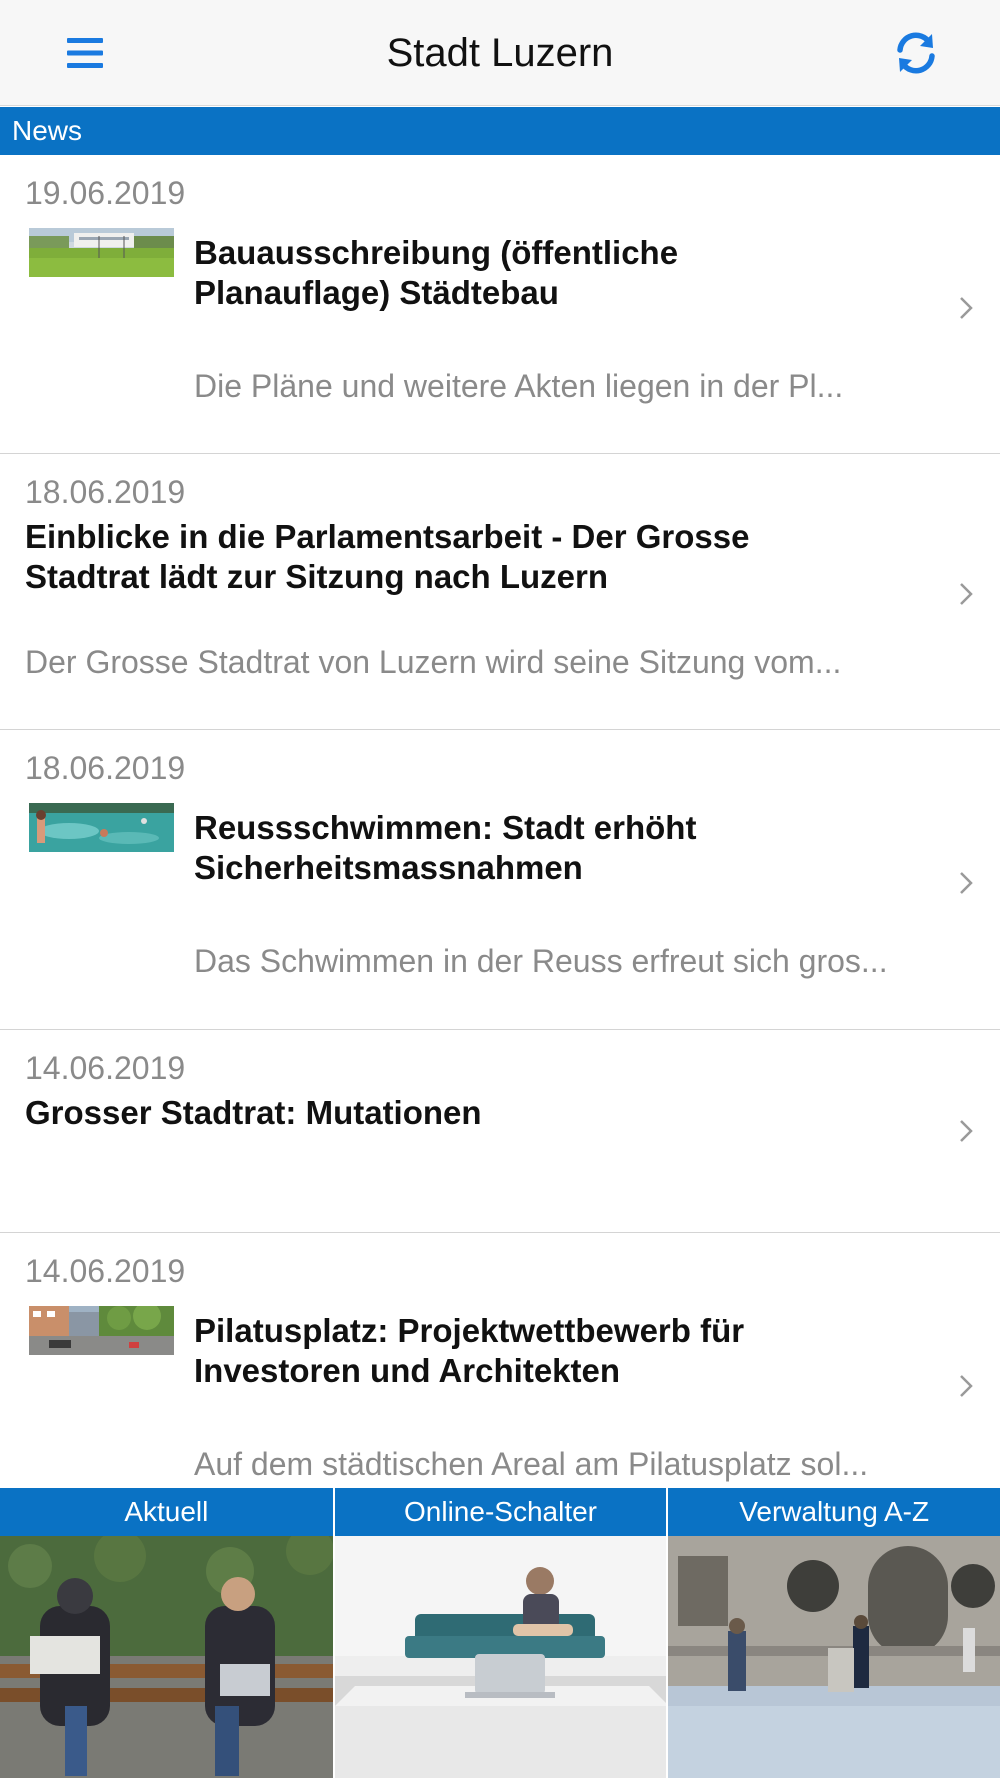 The height and width of the screenshot is (1778, 1000). What do you see at coordinates (500, 1512) in the screenshot?
I see `tile-label: Online-Schalter` at bounding box center [500, 1512].